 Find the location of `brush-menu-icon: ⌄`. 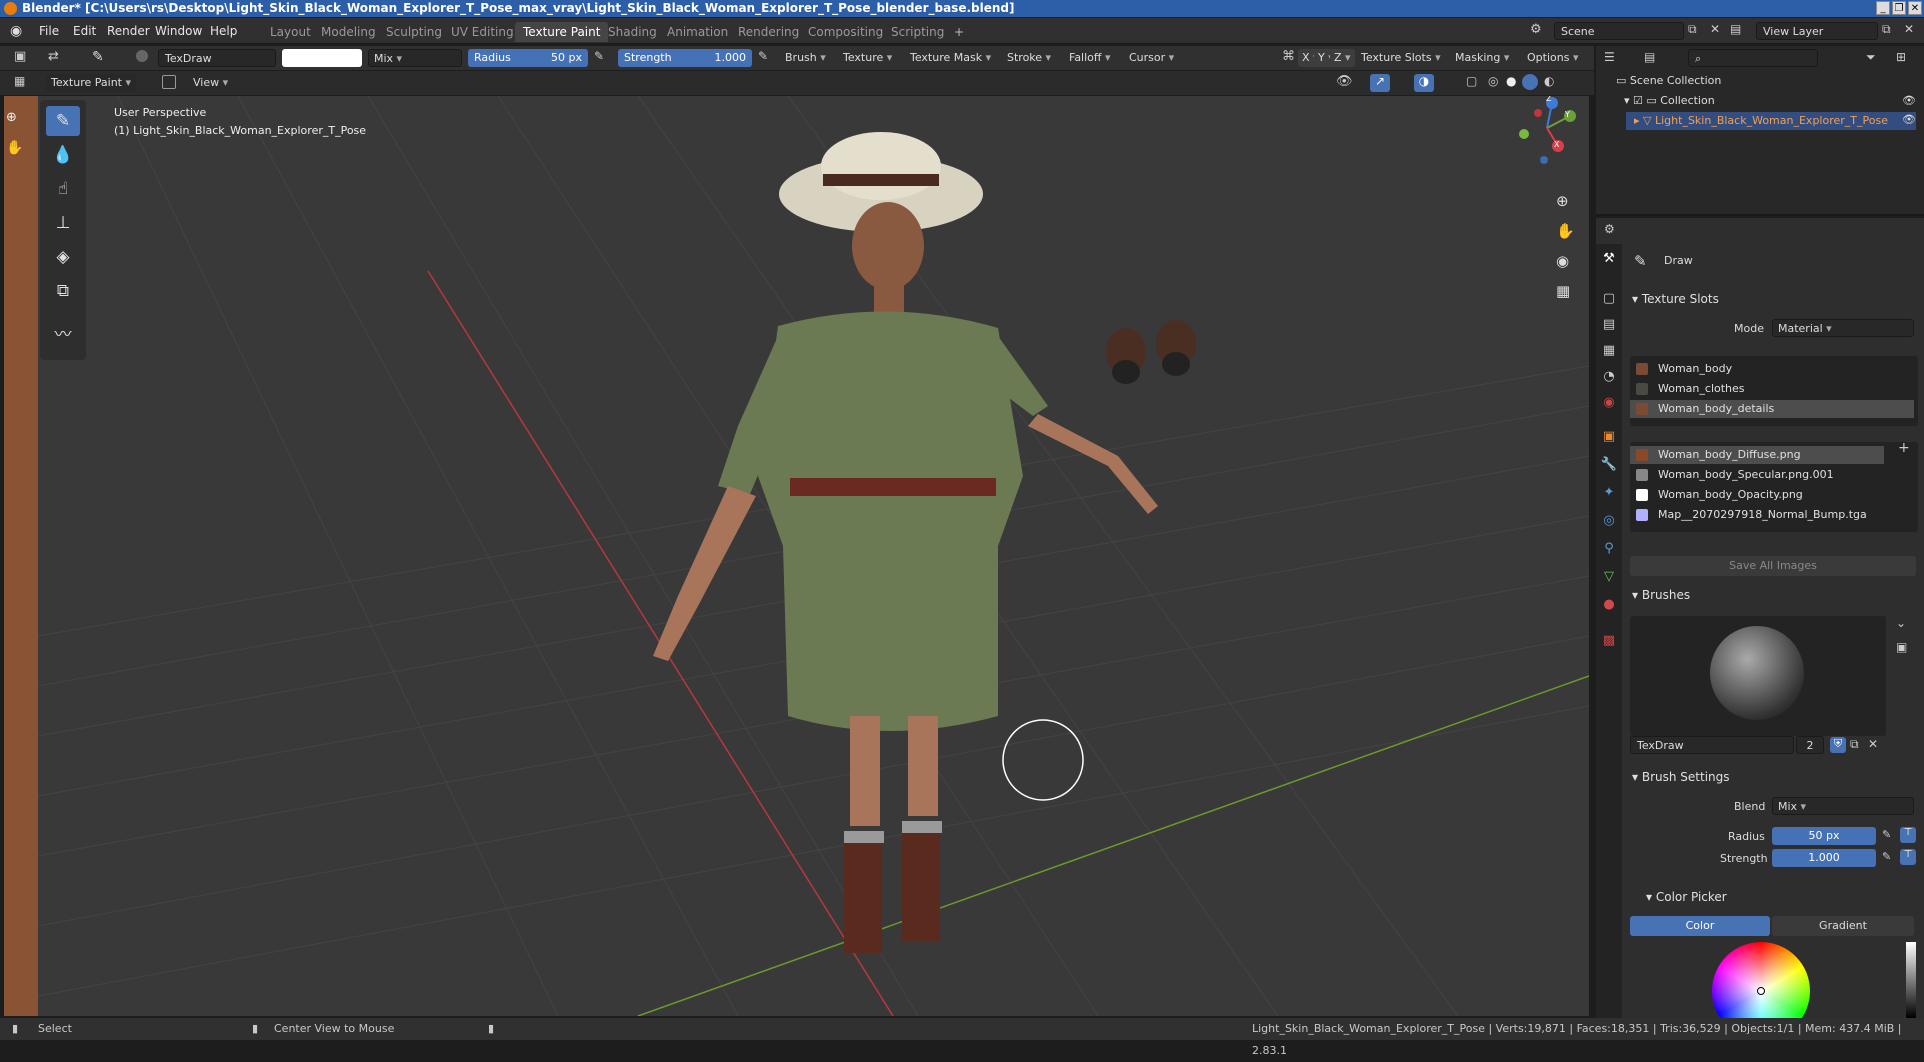

brush-menu-icon: ⌄ is located at coordinates (1901, 623).